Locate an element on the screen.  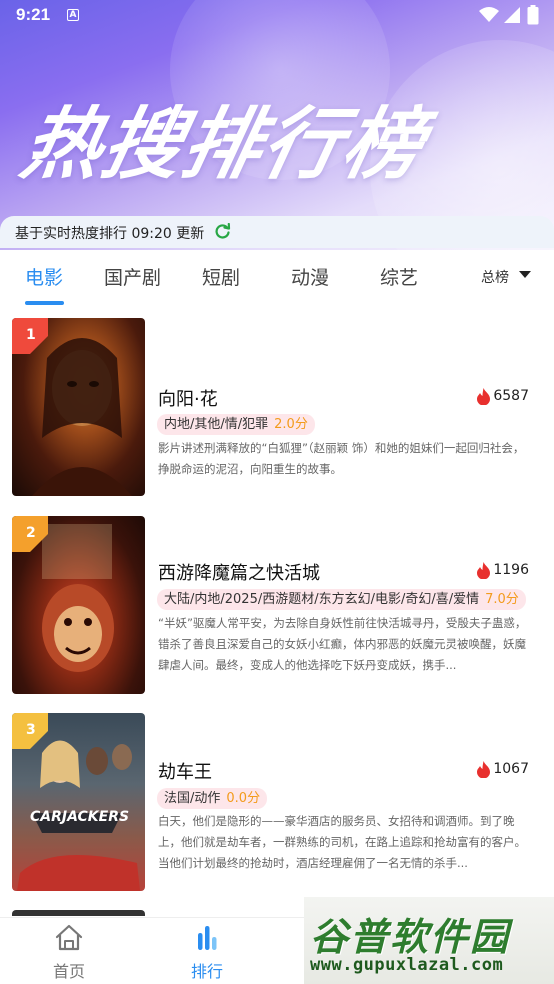
home-icon is located at coordinates (69, 937).